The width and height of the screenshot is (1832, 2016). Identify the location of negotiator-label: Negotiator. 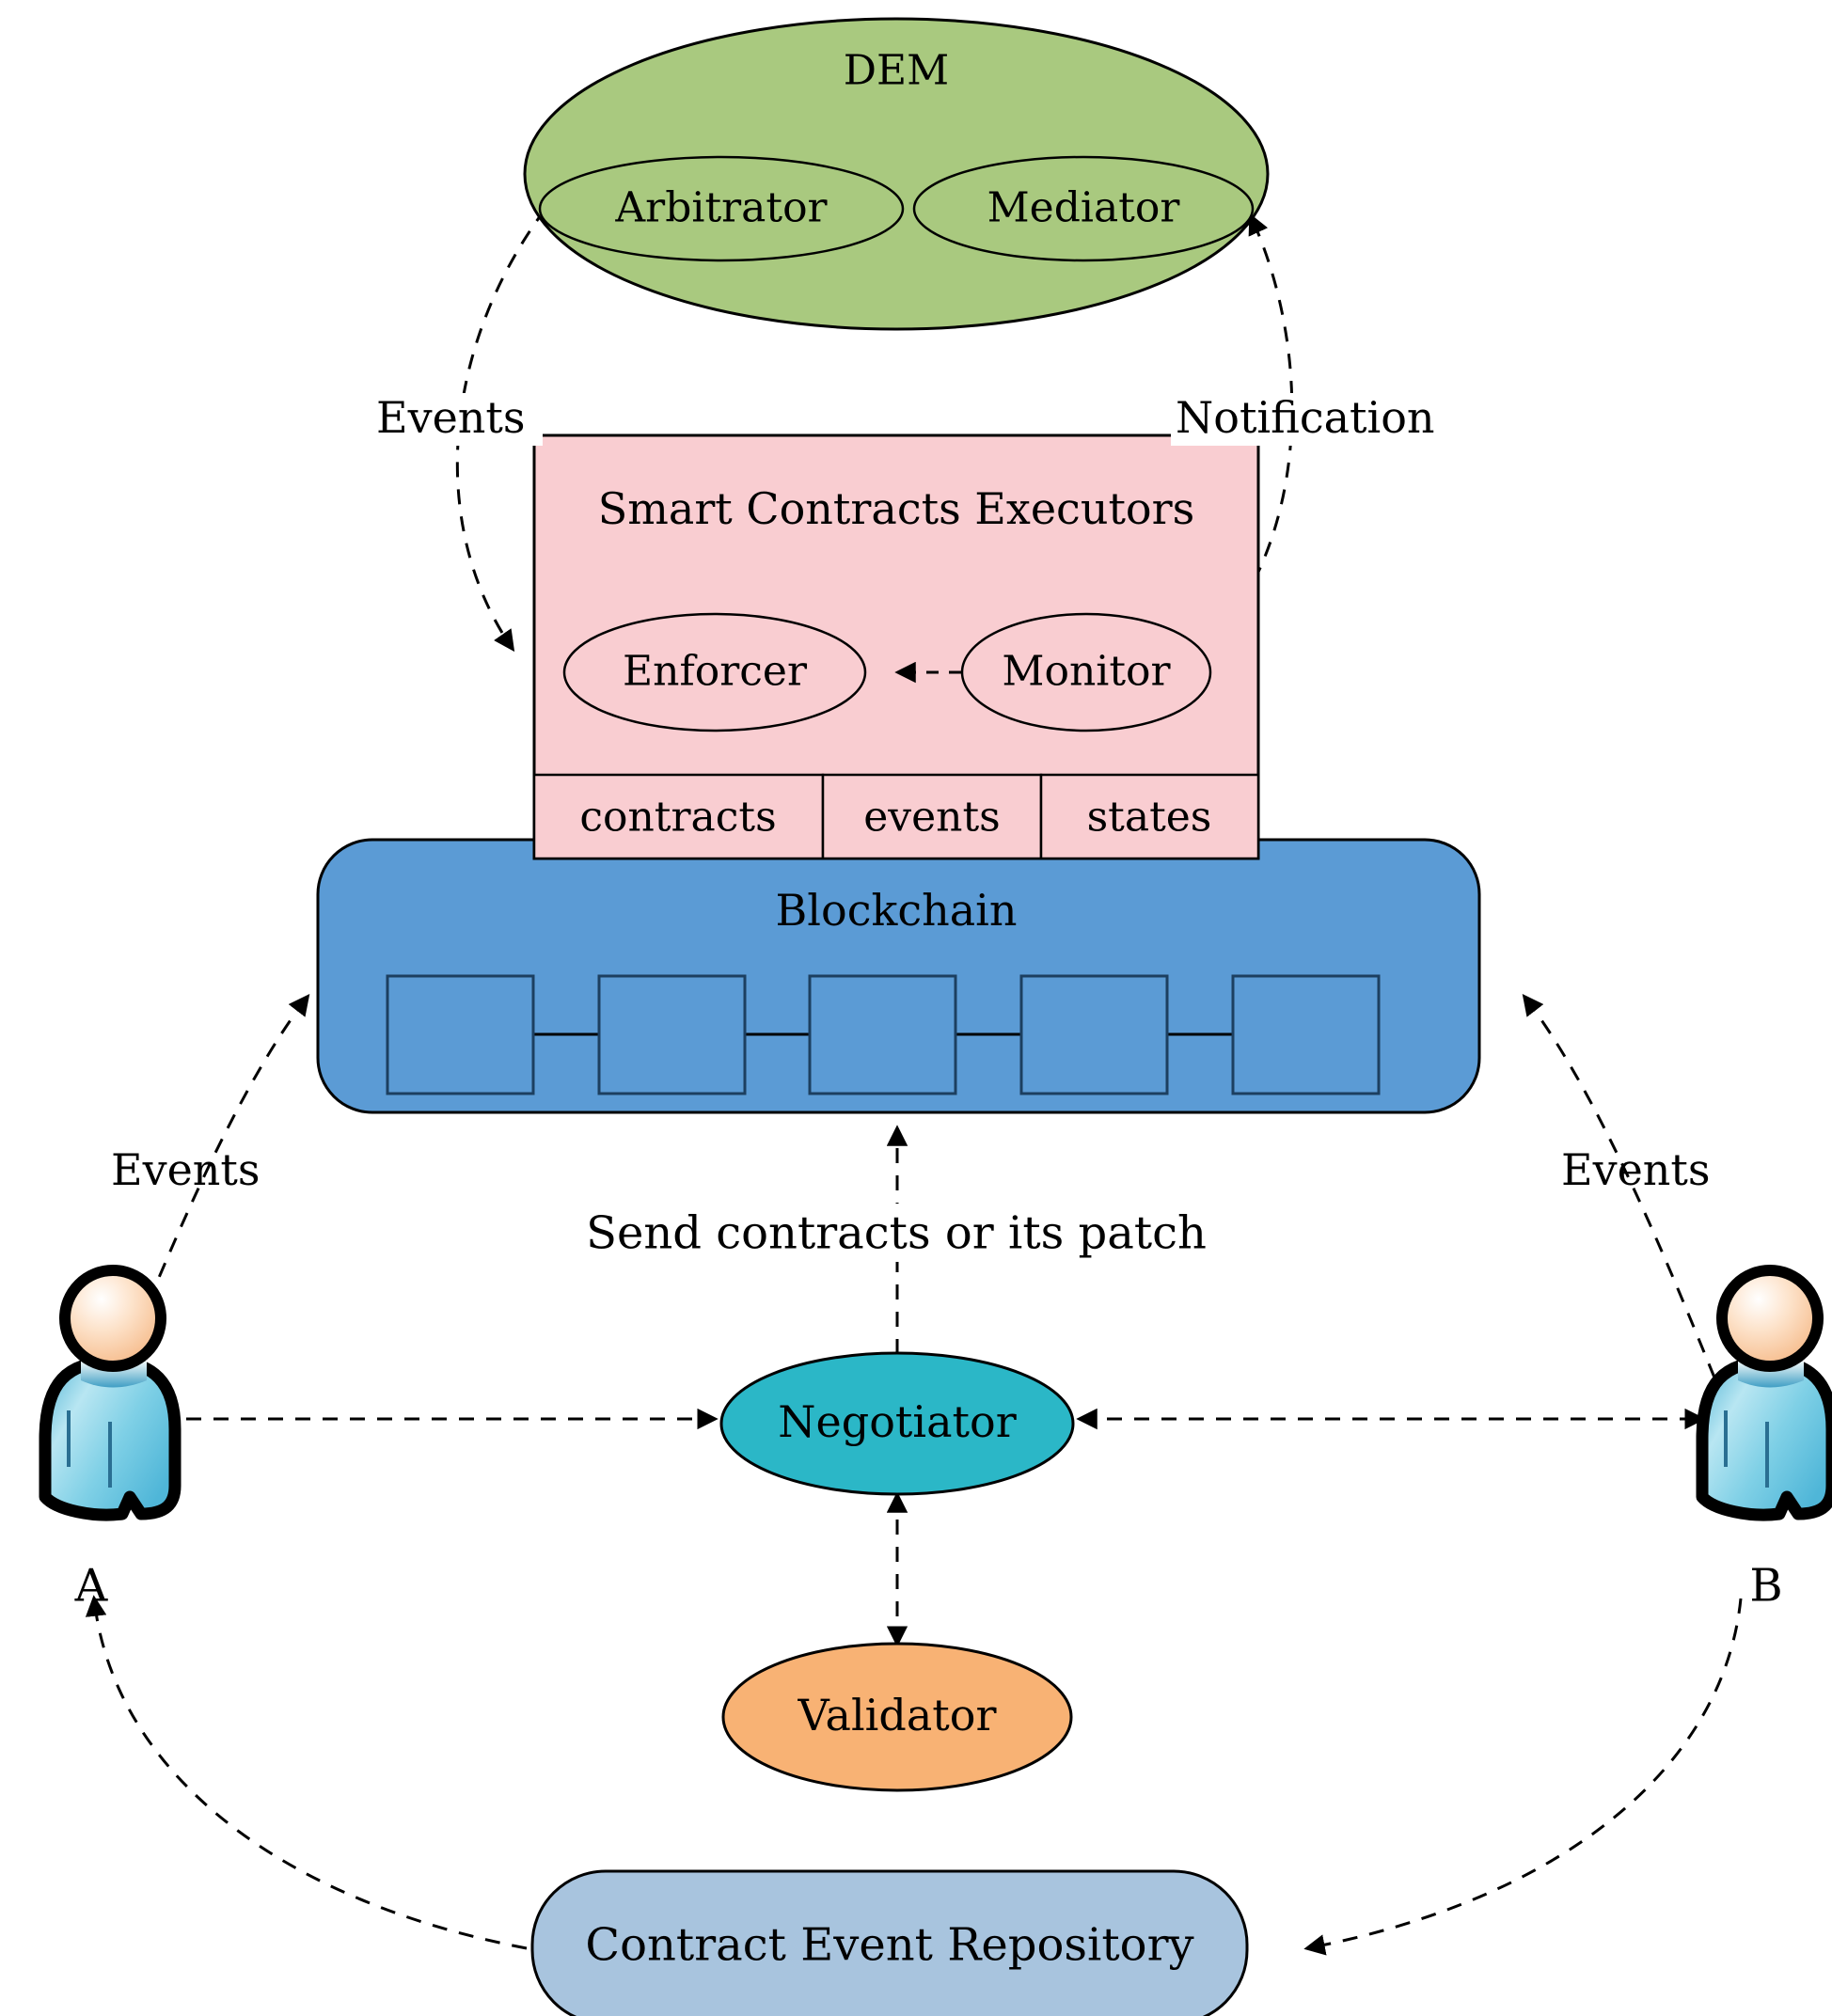
(897, 1421).